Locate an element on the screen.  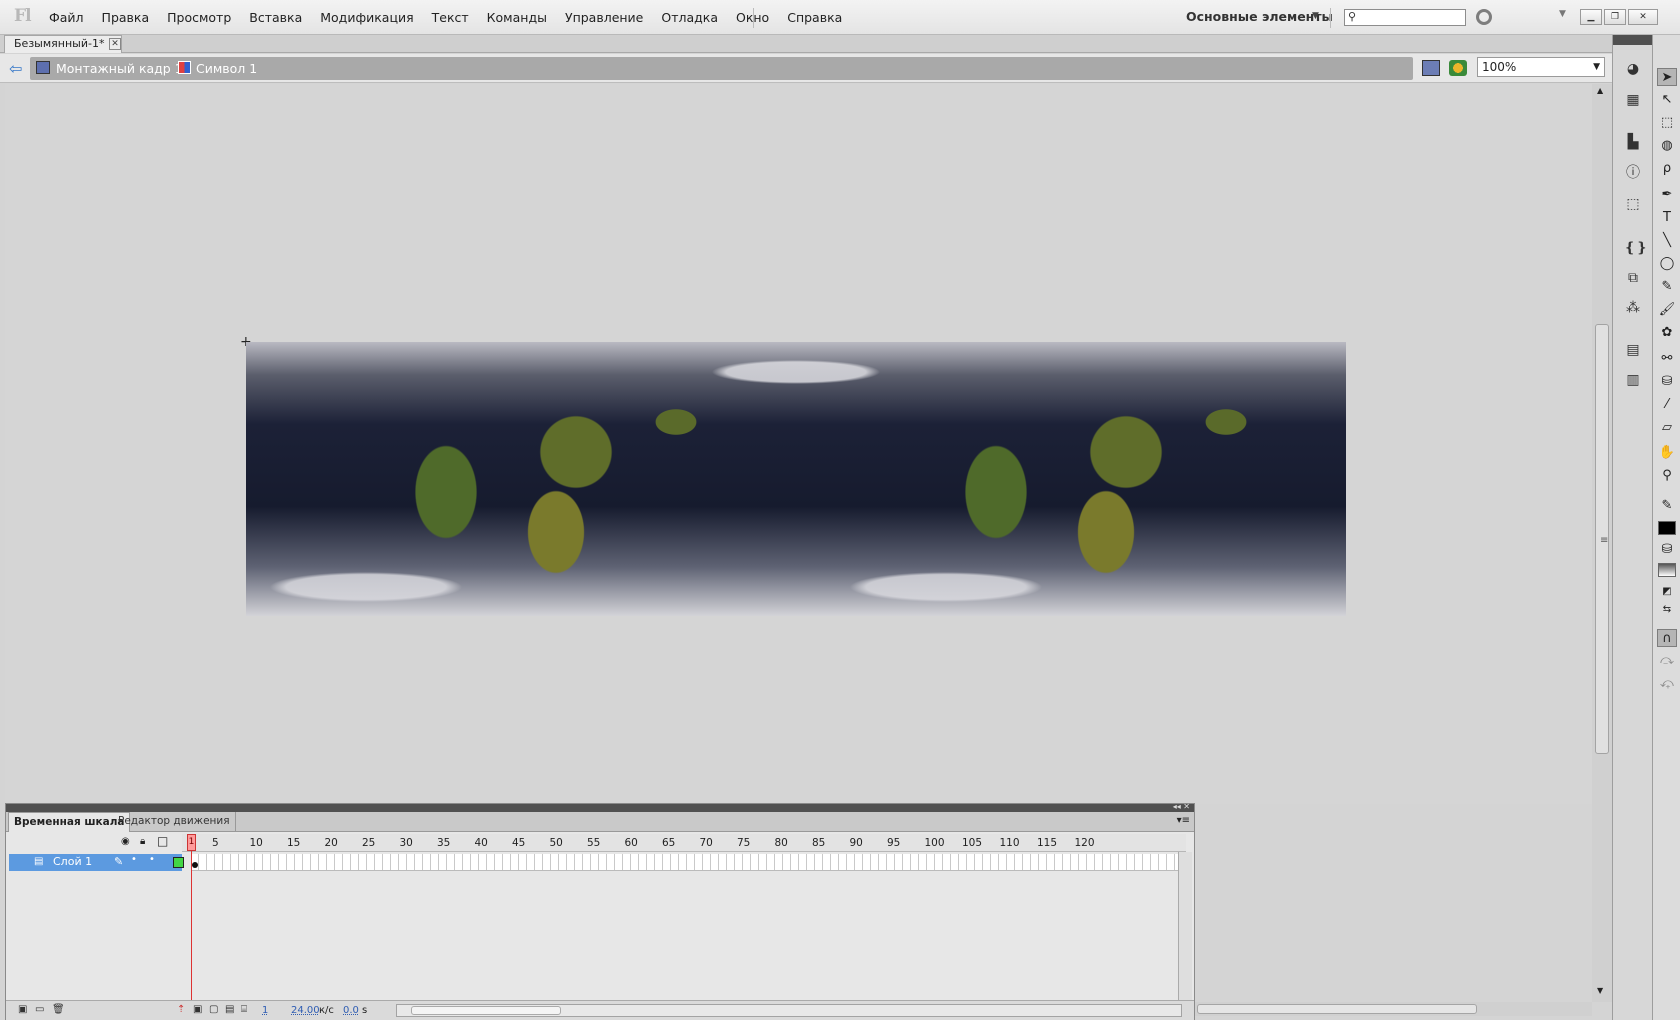
line-icon: ╲ is located at coordinates (1667, 241).